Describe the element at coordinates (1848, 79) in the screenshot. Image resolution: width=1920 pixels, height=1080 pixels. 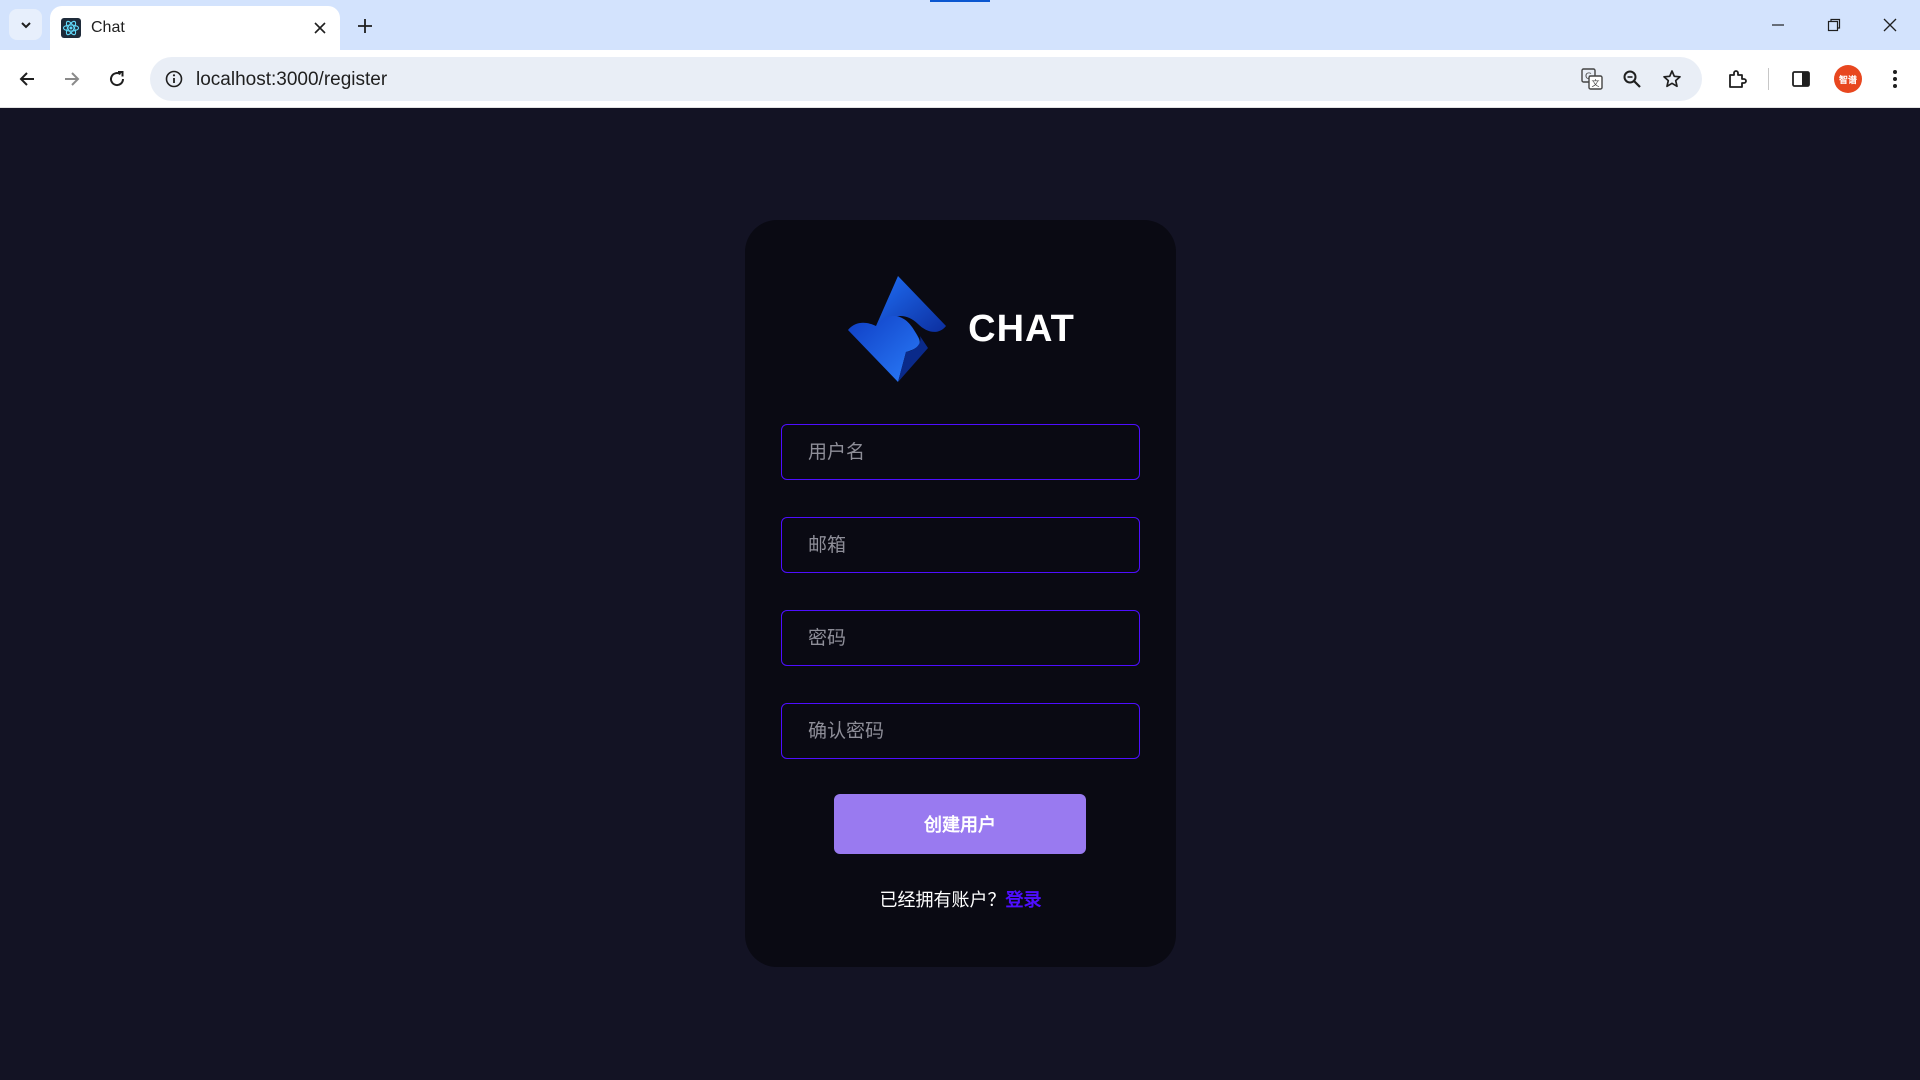
I see `profile-avatar: 智谱` at that location.